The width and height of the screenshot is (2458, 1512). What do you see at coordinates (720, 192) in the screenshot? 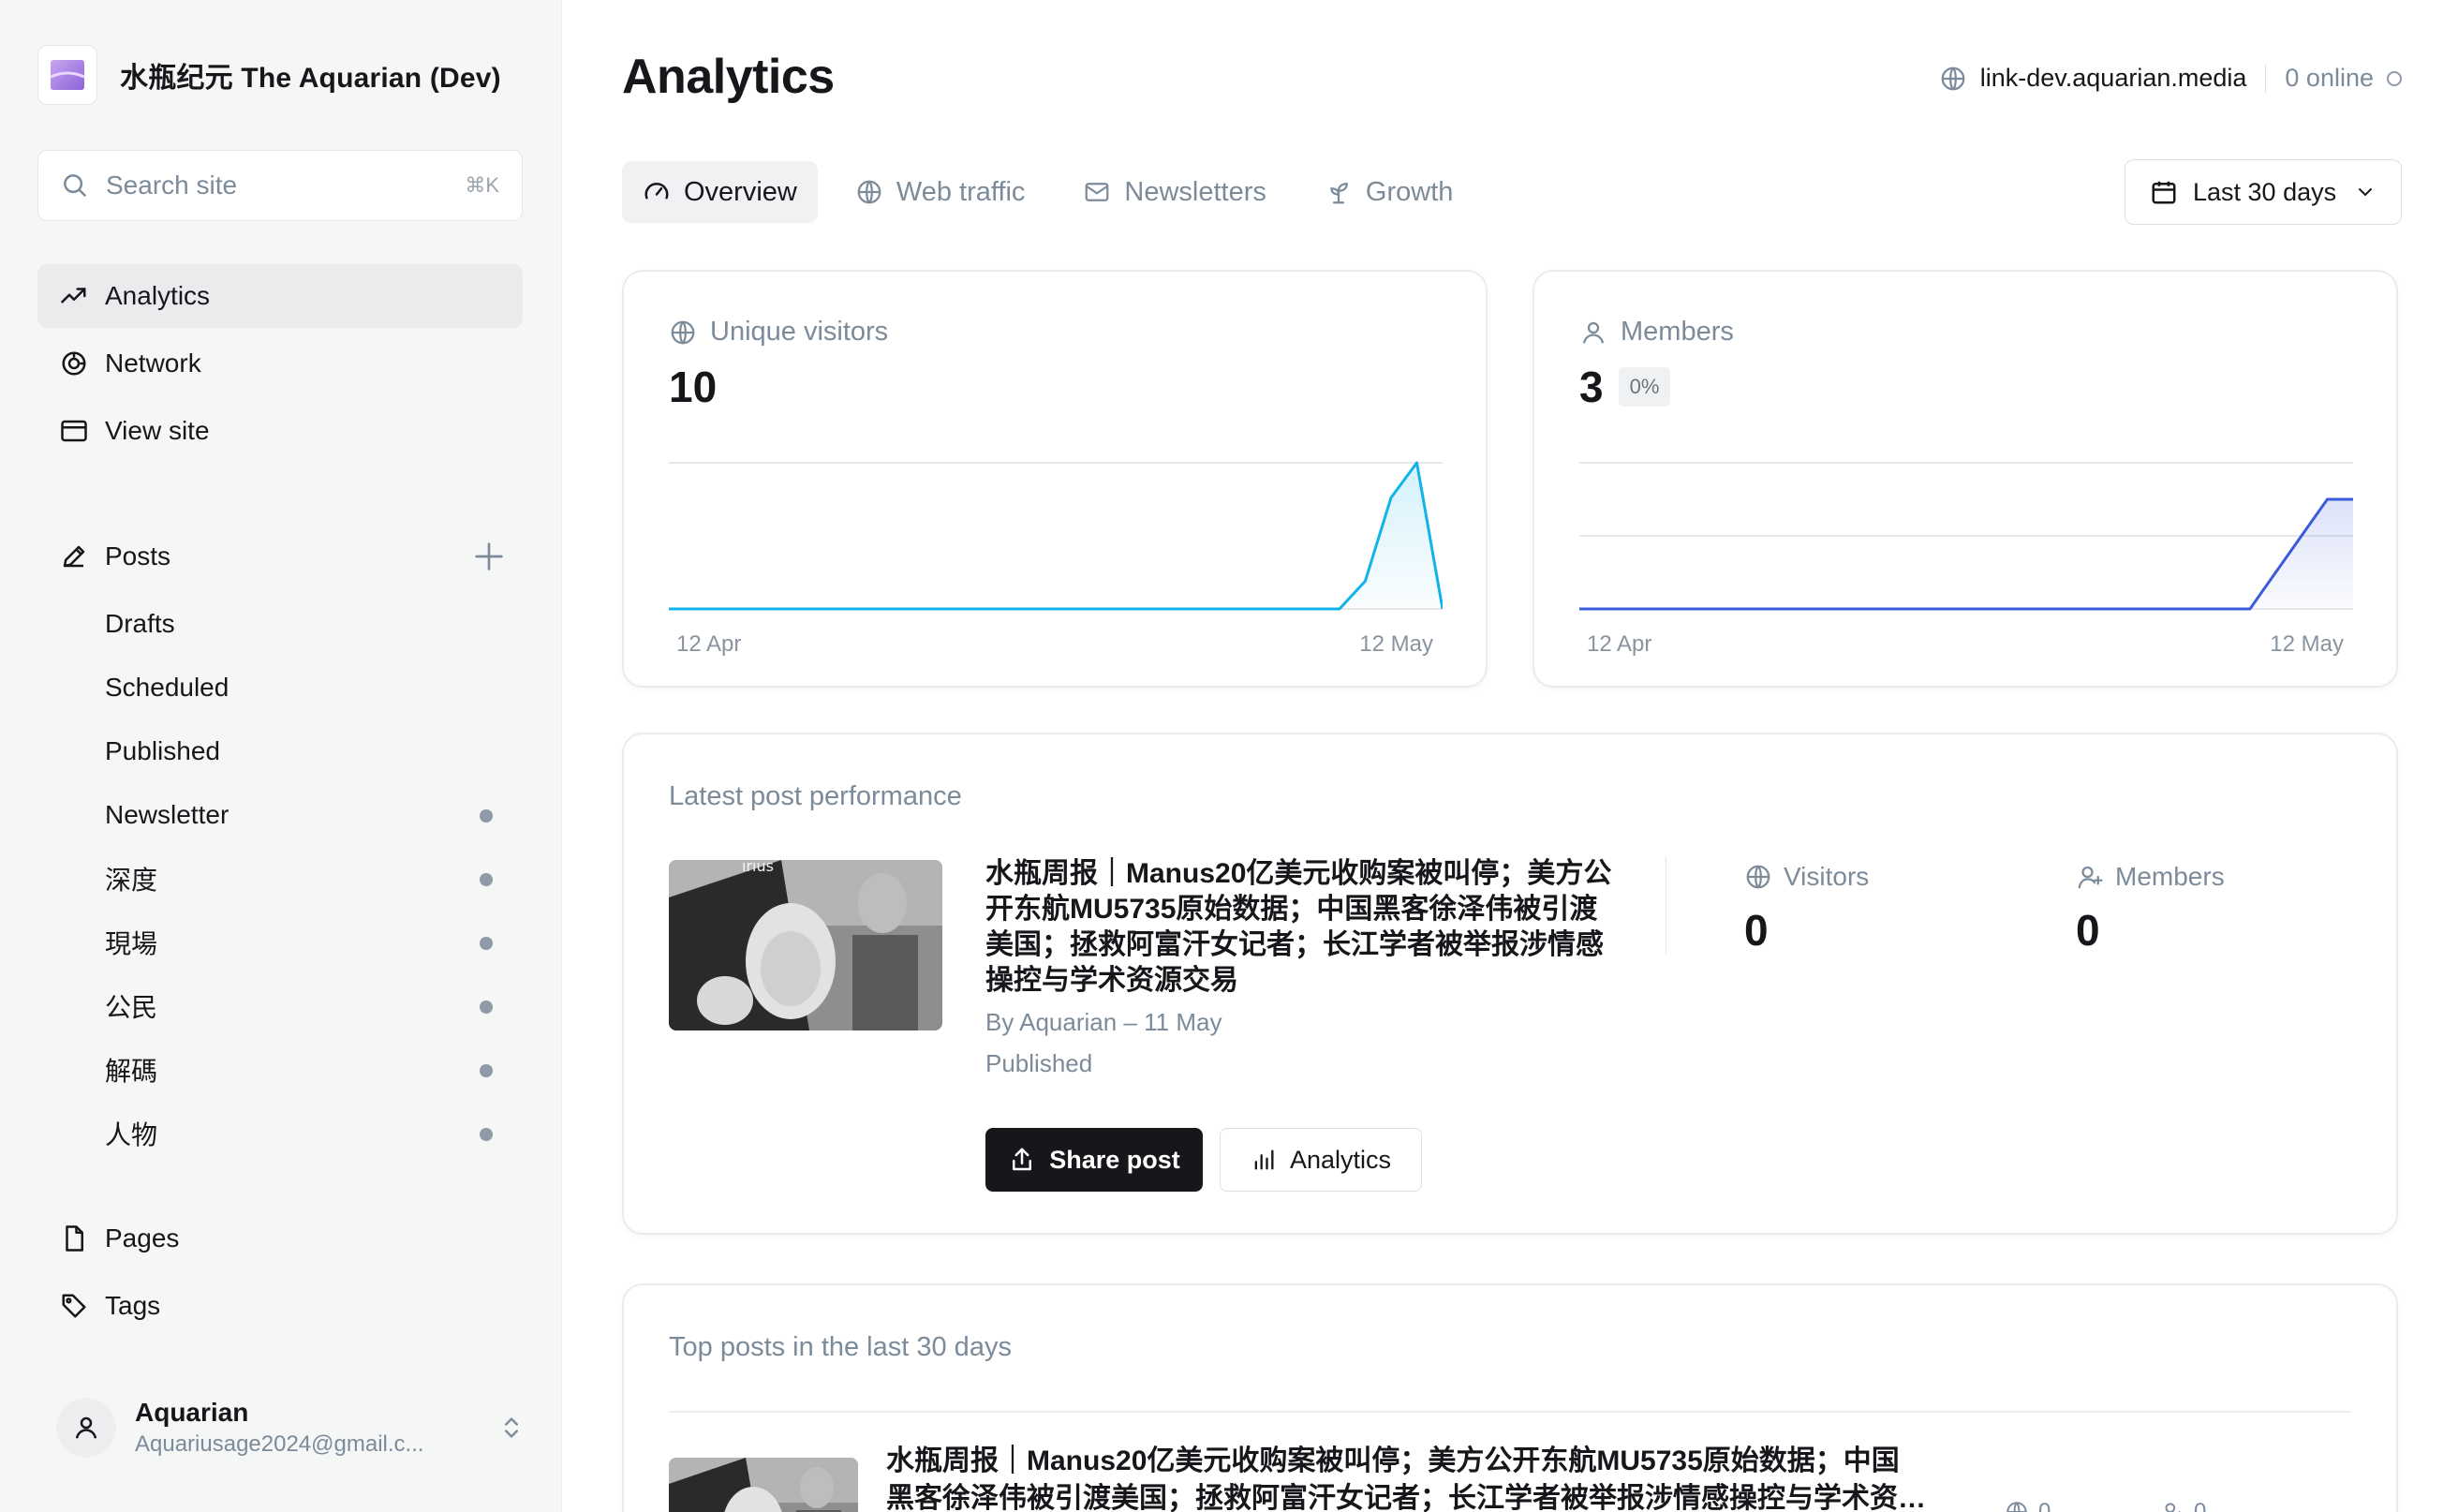
I see `tab-overview: Overview` at bounding box center [720, 192].